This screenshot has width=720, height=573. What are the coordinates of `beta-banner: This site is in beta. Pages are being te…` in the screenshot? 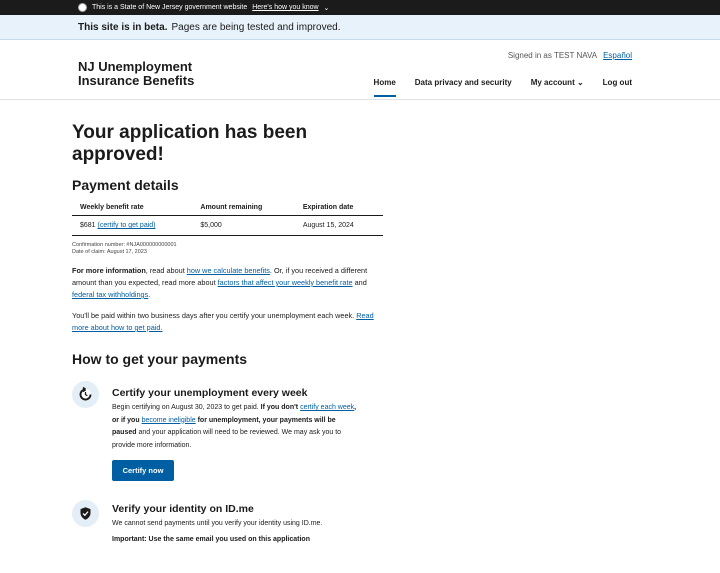 It's located at (360, 27).